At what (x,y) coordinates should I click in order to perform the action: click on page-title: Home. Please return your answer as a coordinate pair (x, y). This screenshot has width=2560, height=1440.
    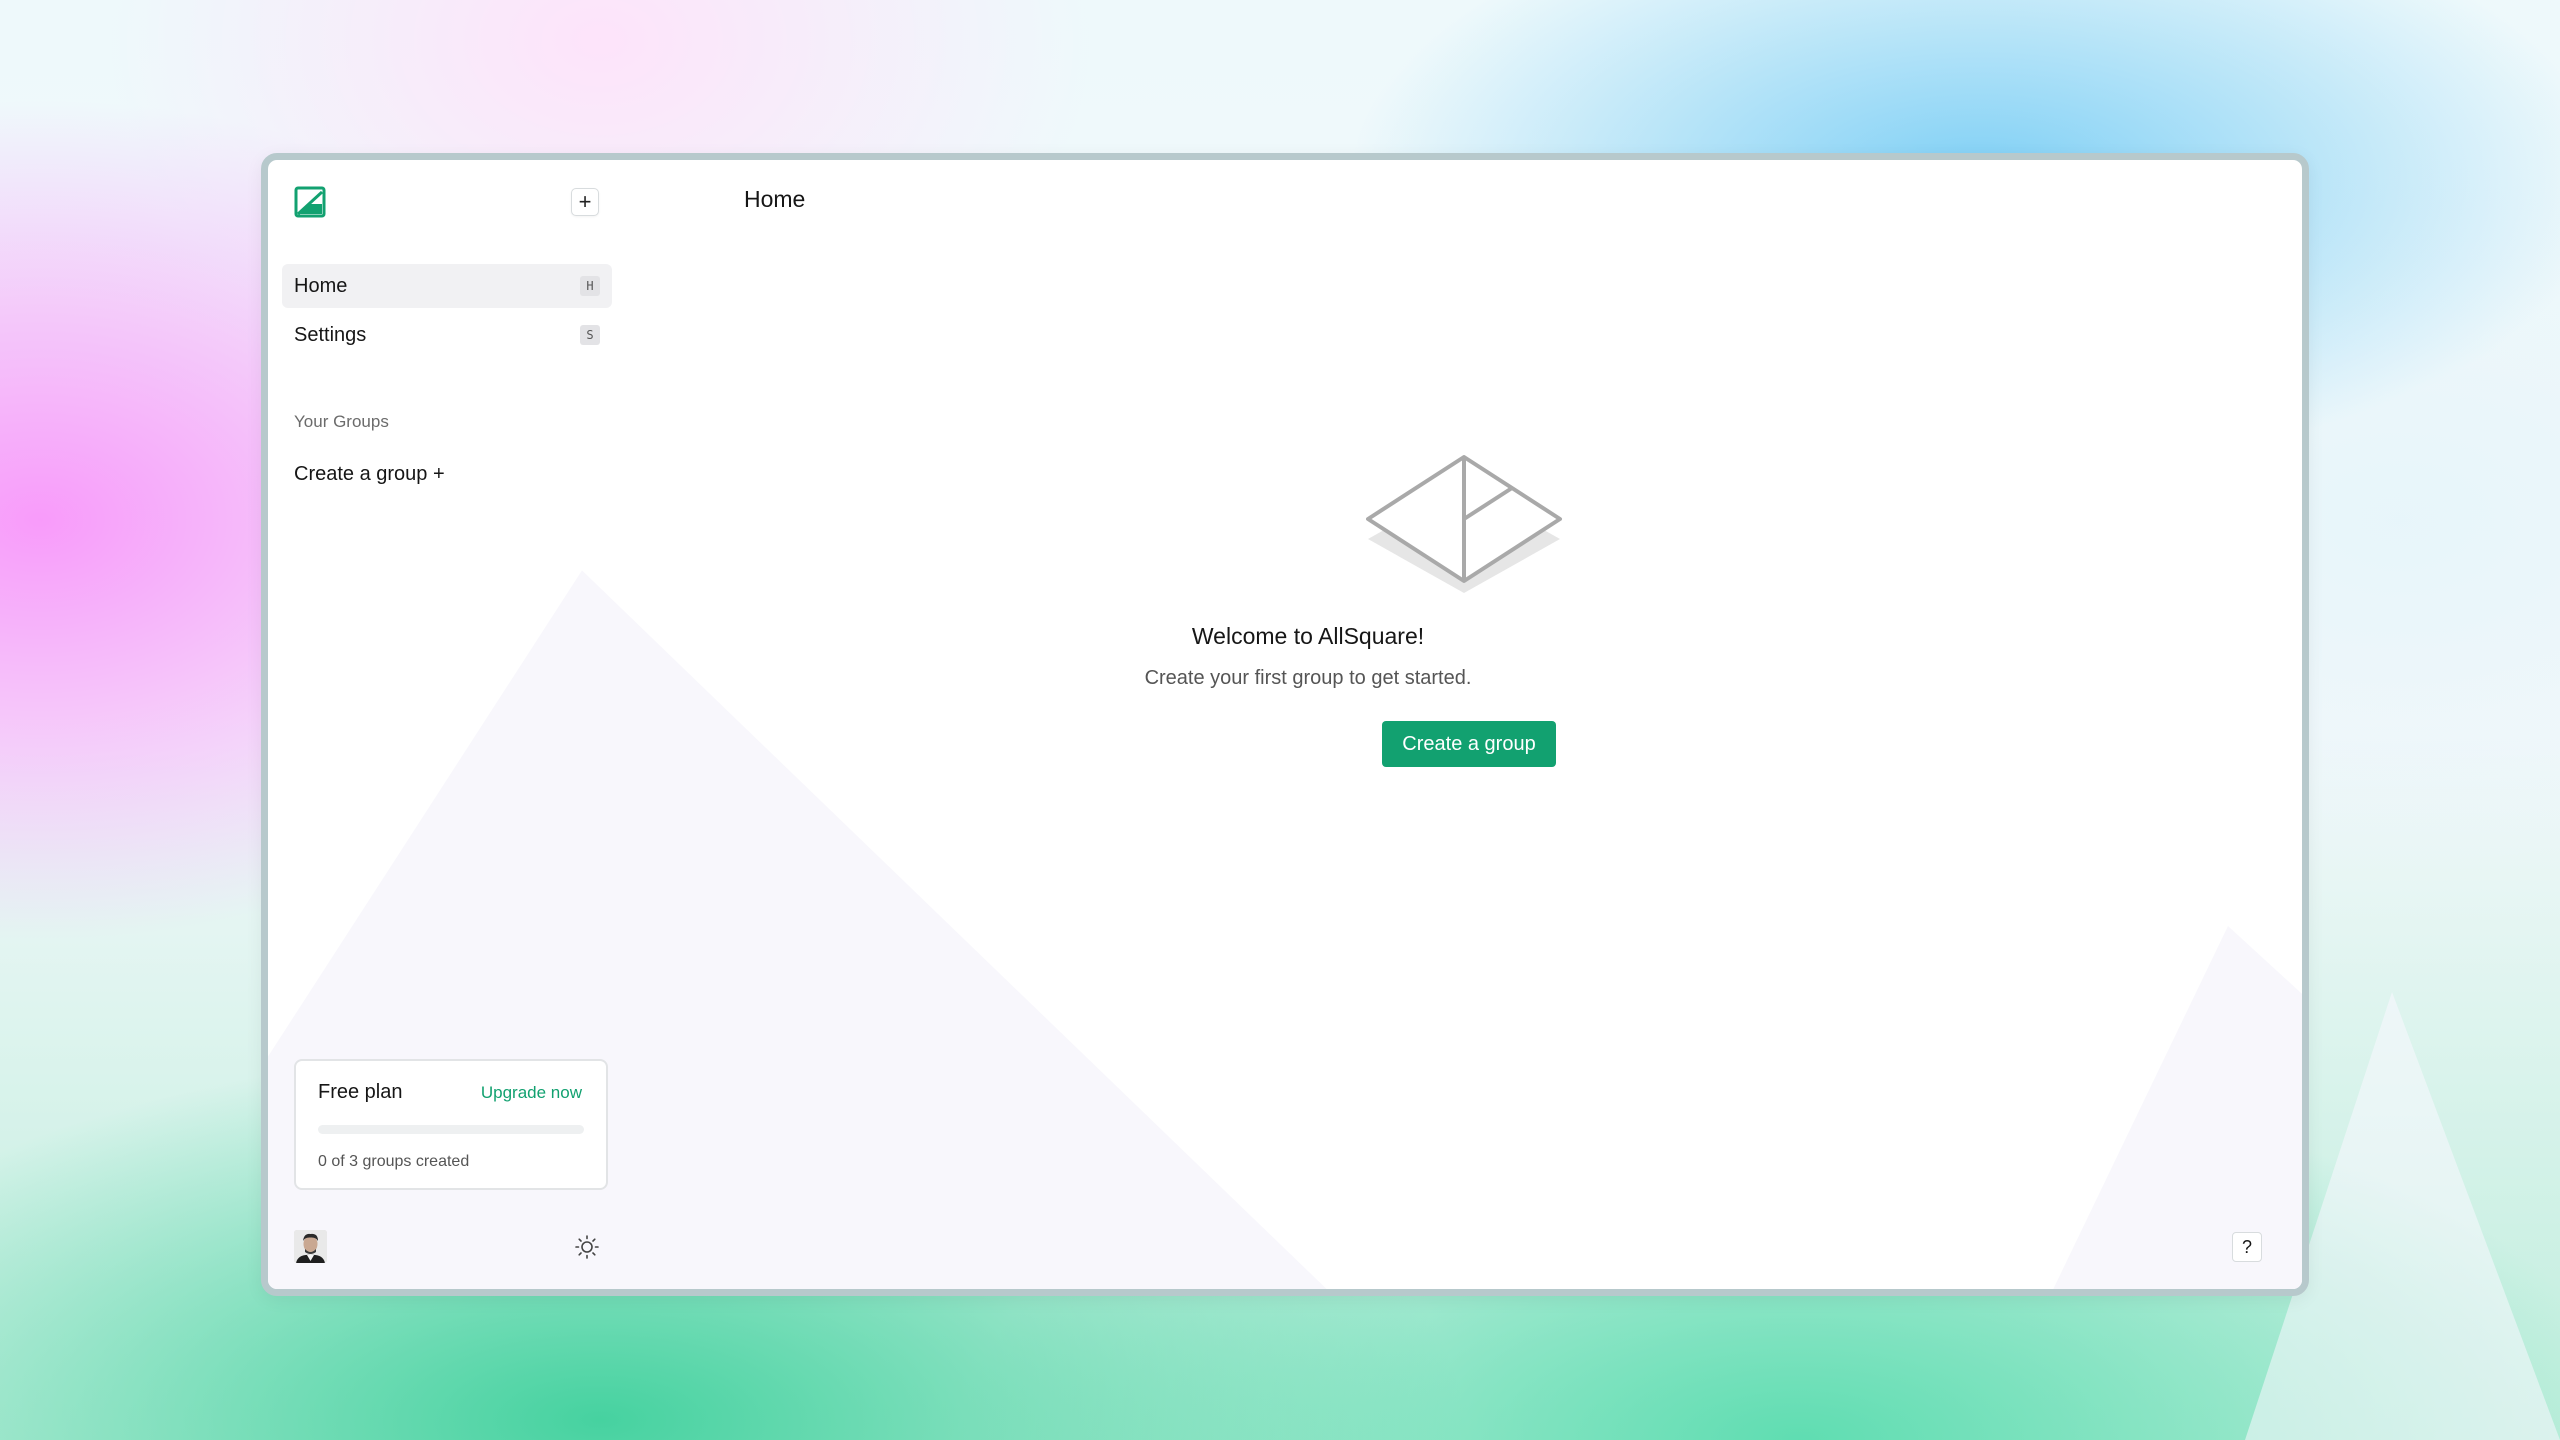
    Looking at the image, I should click on (775, 199).